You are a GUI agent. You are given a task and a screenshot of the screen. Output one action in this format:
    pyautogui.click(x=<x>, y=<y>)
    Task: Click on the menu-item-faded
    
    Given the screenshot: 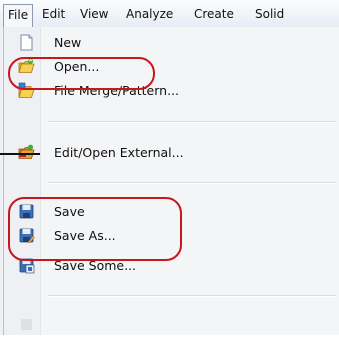 What is the action you would take?
    pyautogui.click(x=169, y=325)
    